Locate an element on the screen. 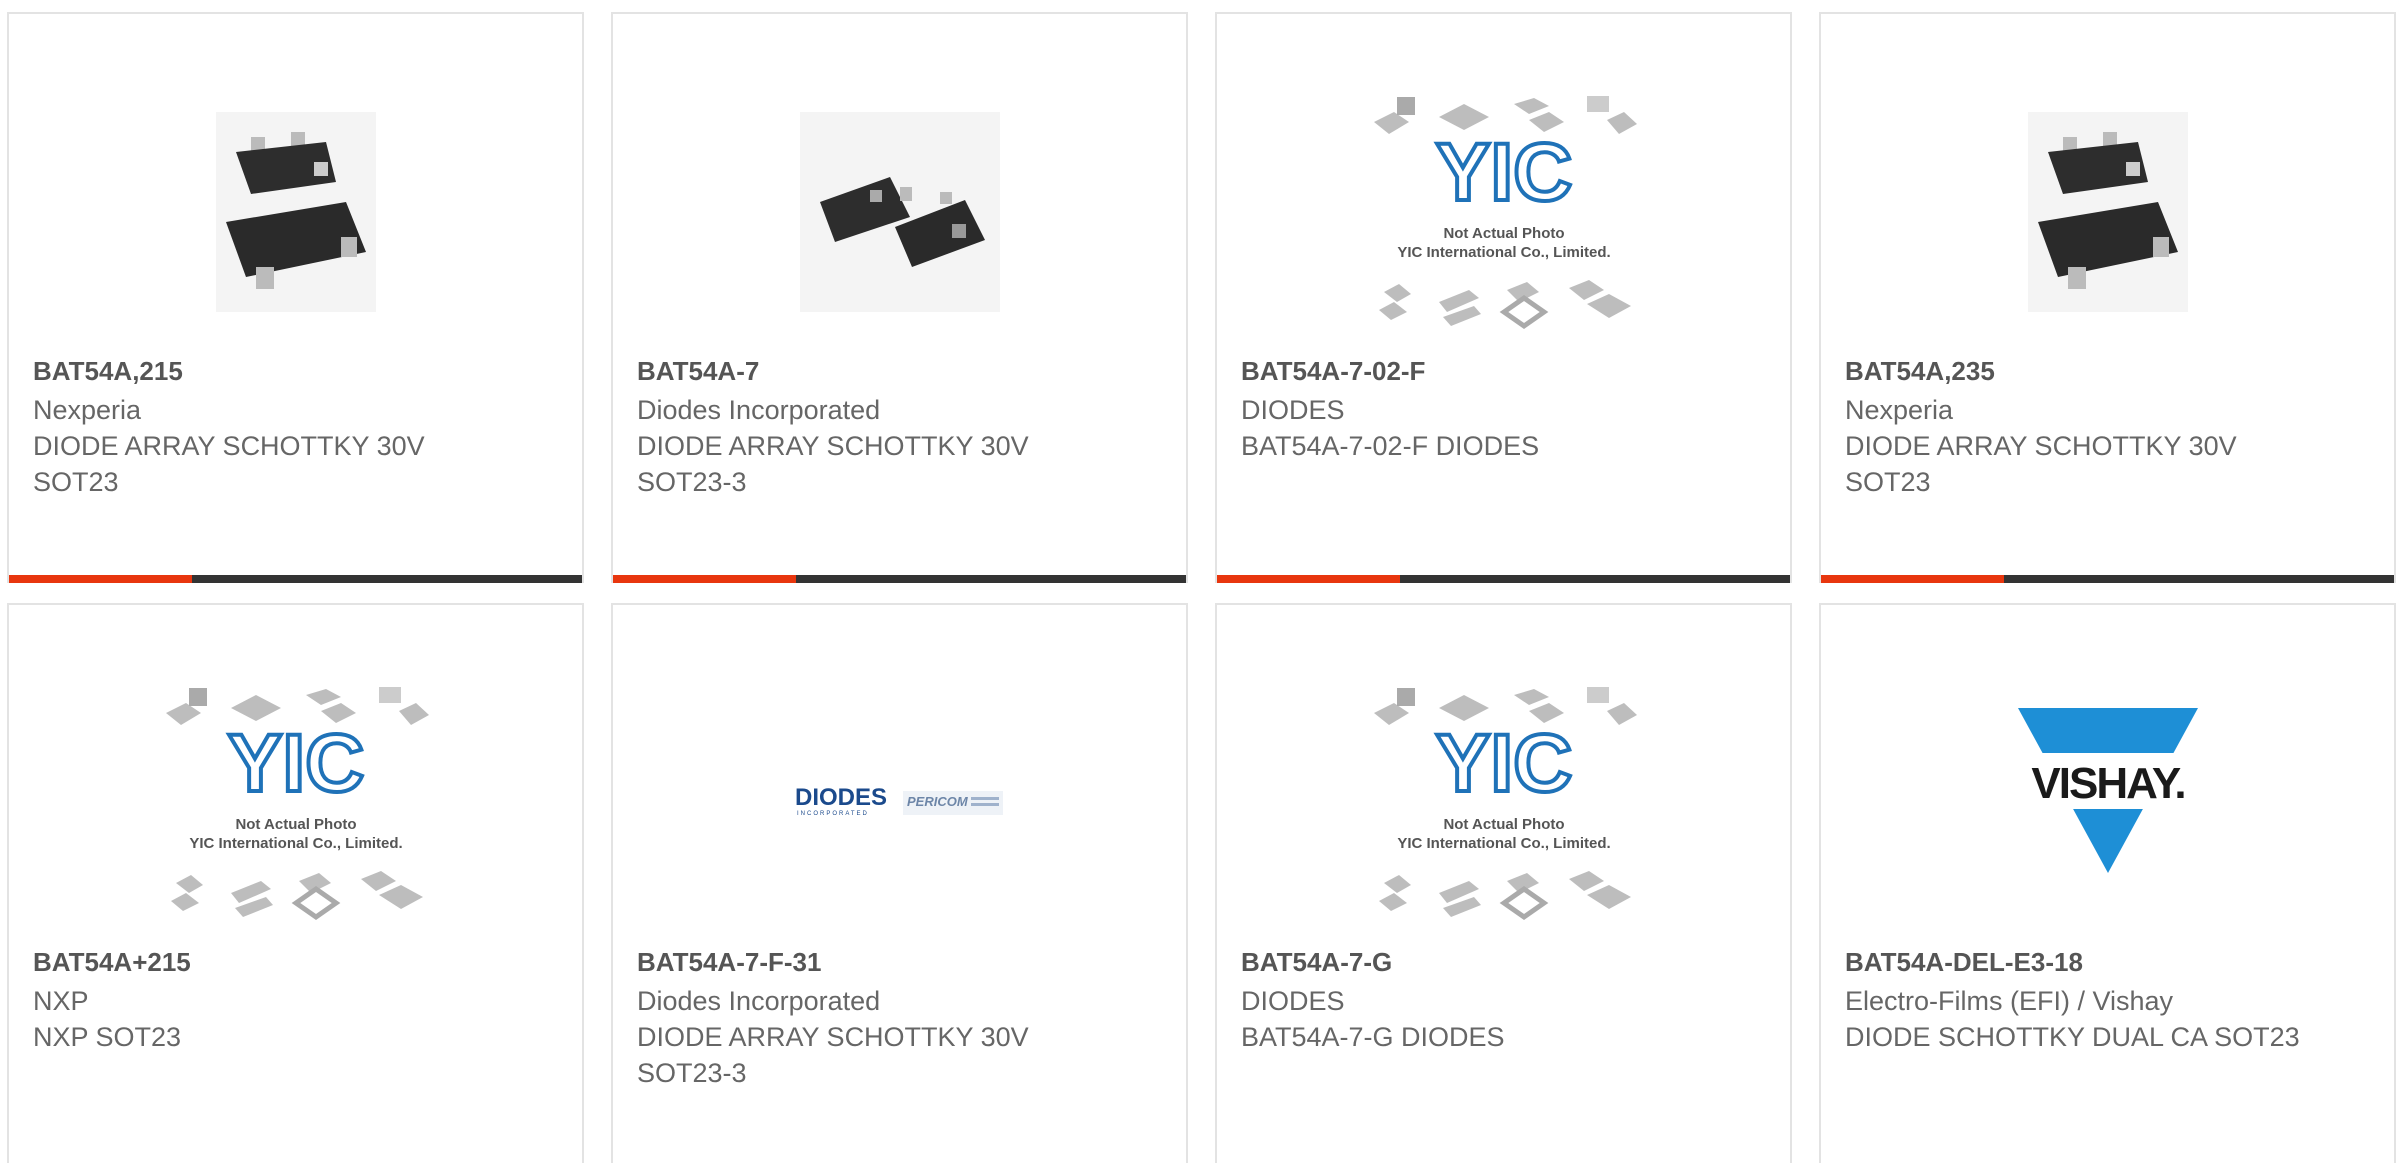 The height and width of the screenshot is (1163, 2400). product-image: VISHAY. is located at coordinates (2107, 802).